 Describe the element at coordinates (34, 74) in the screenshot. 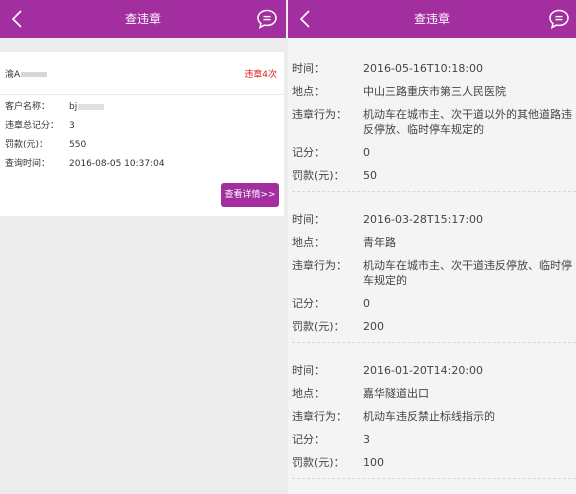

I see `redacted-plate-mask` at that location.